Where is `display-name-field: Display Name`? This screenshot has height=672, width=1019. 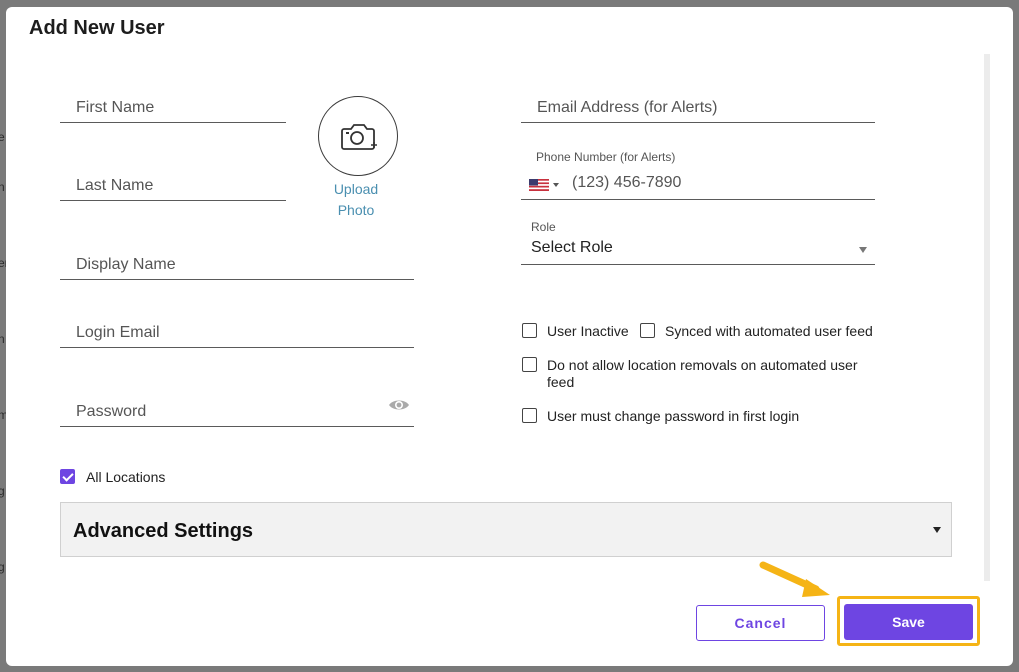
display-name-field: Display Name is located at coordinates (237, 265).